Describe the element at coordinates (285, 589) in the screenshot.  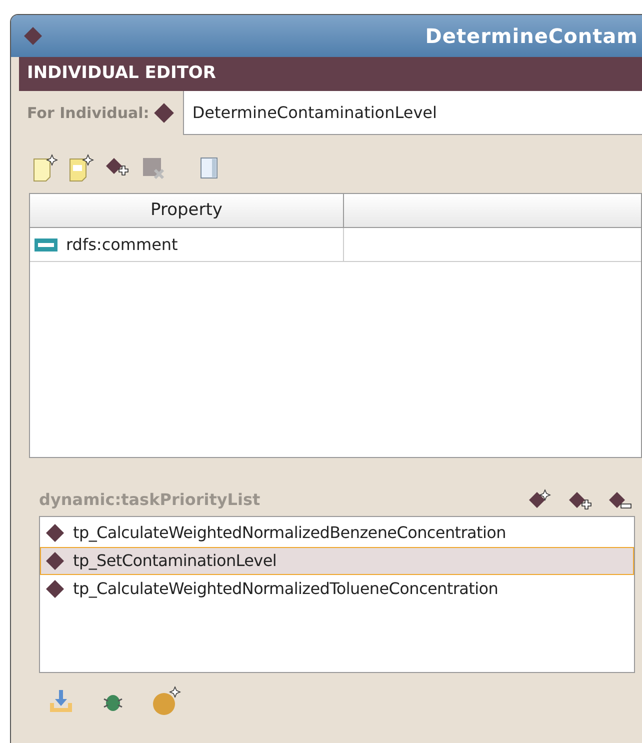
I see `item-name: tp_CalculateWeightedNormalizedTolueneConcentration` at that location.